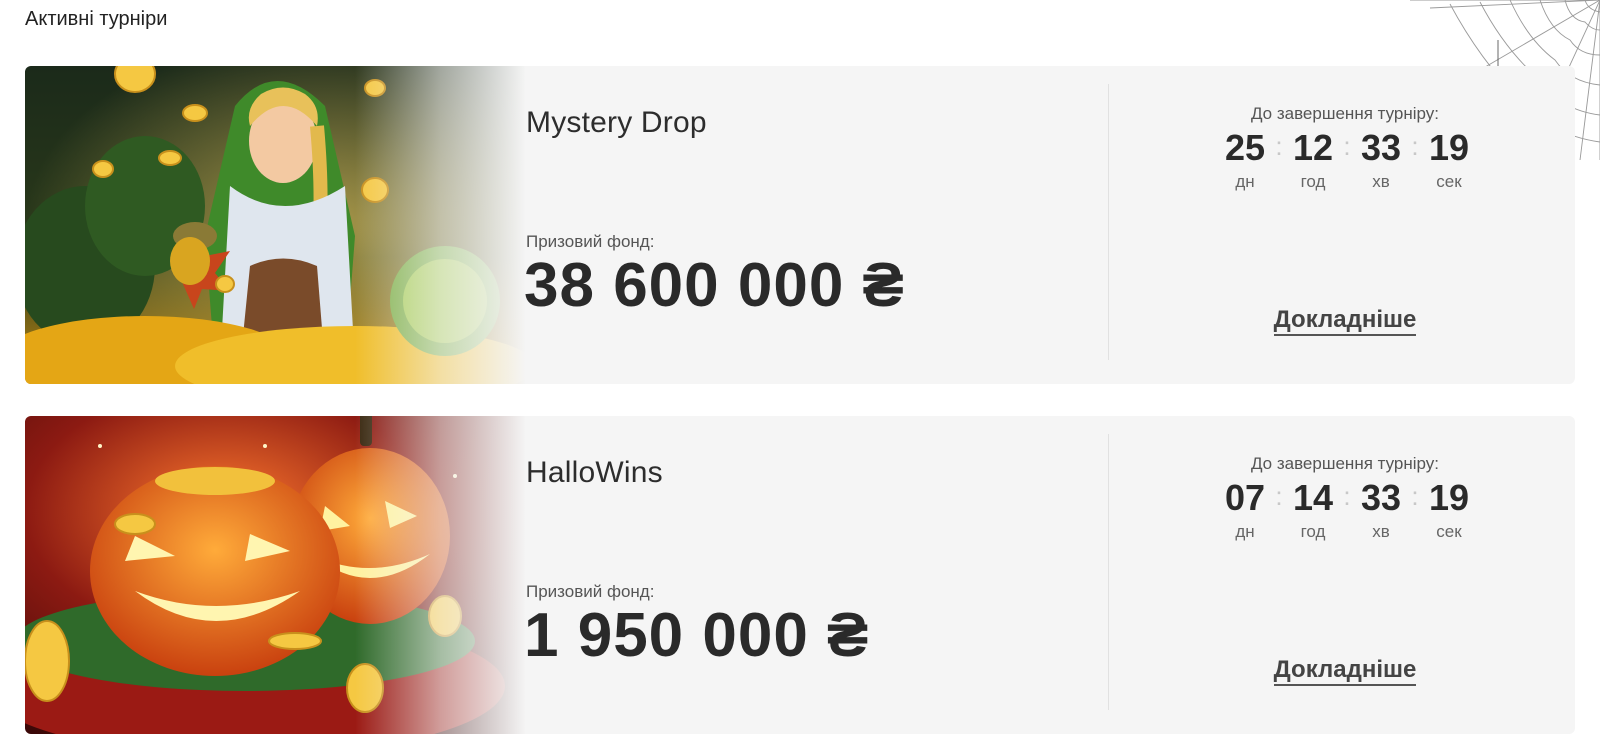 Image resolution: width=1600 pixels, height=756 pixels. I want to click on tournament-name: HalloWins, so click(594, 472).